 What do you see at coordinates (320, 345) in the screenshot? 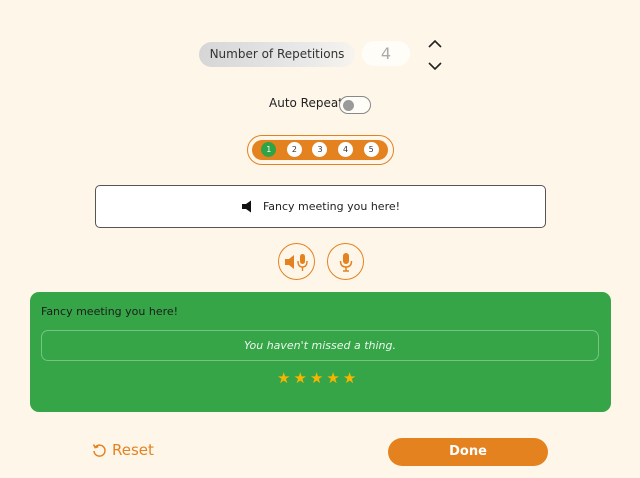
I see `feedback-message: You haven't missed a thing.` at bounding box center [320, 345].